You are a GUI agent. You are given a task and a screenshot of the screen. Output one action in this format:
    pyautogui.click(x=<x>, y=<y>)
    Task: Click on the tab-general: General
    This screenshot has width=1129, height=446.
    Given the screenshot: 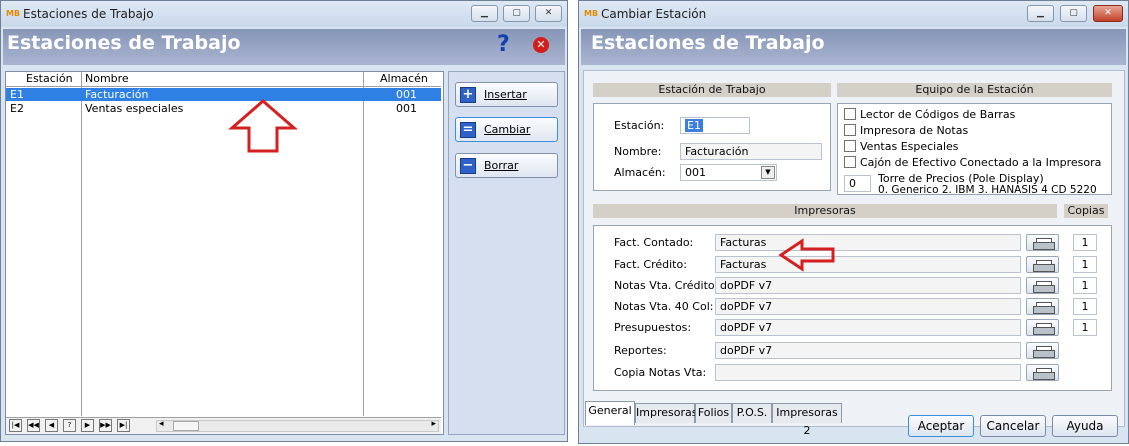 What is the action you would take?
    pyautogui.click(x=610, y=413)
    